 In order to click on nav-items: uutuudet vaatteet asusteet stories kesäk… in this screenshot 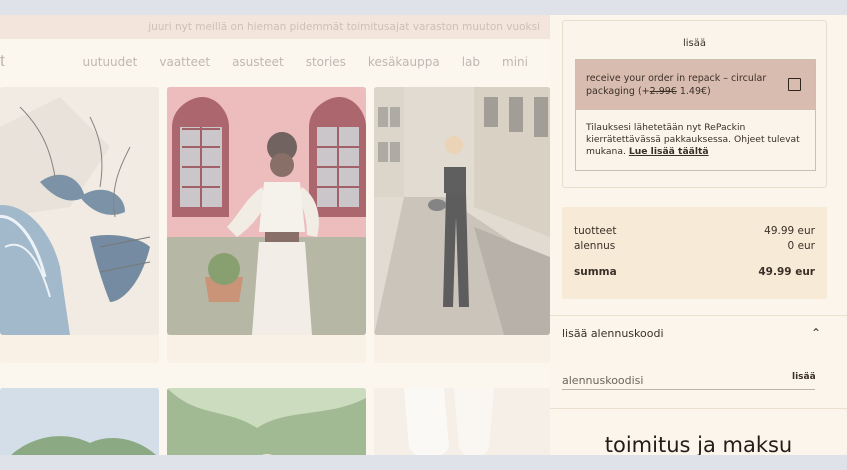, I will do `click(305, 62)`.